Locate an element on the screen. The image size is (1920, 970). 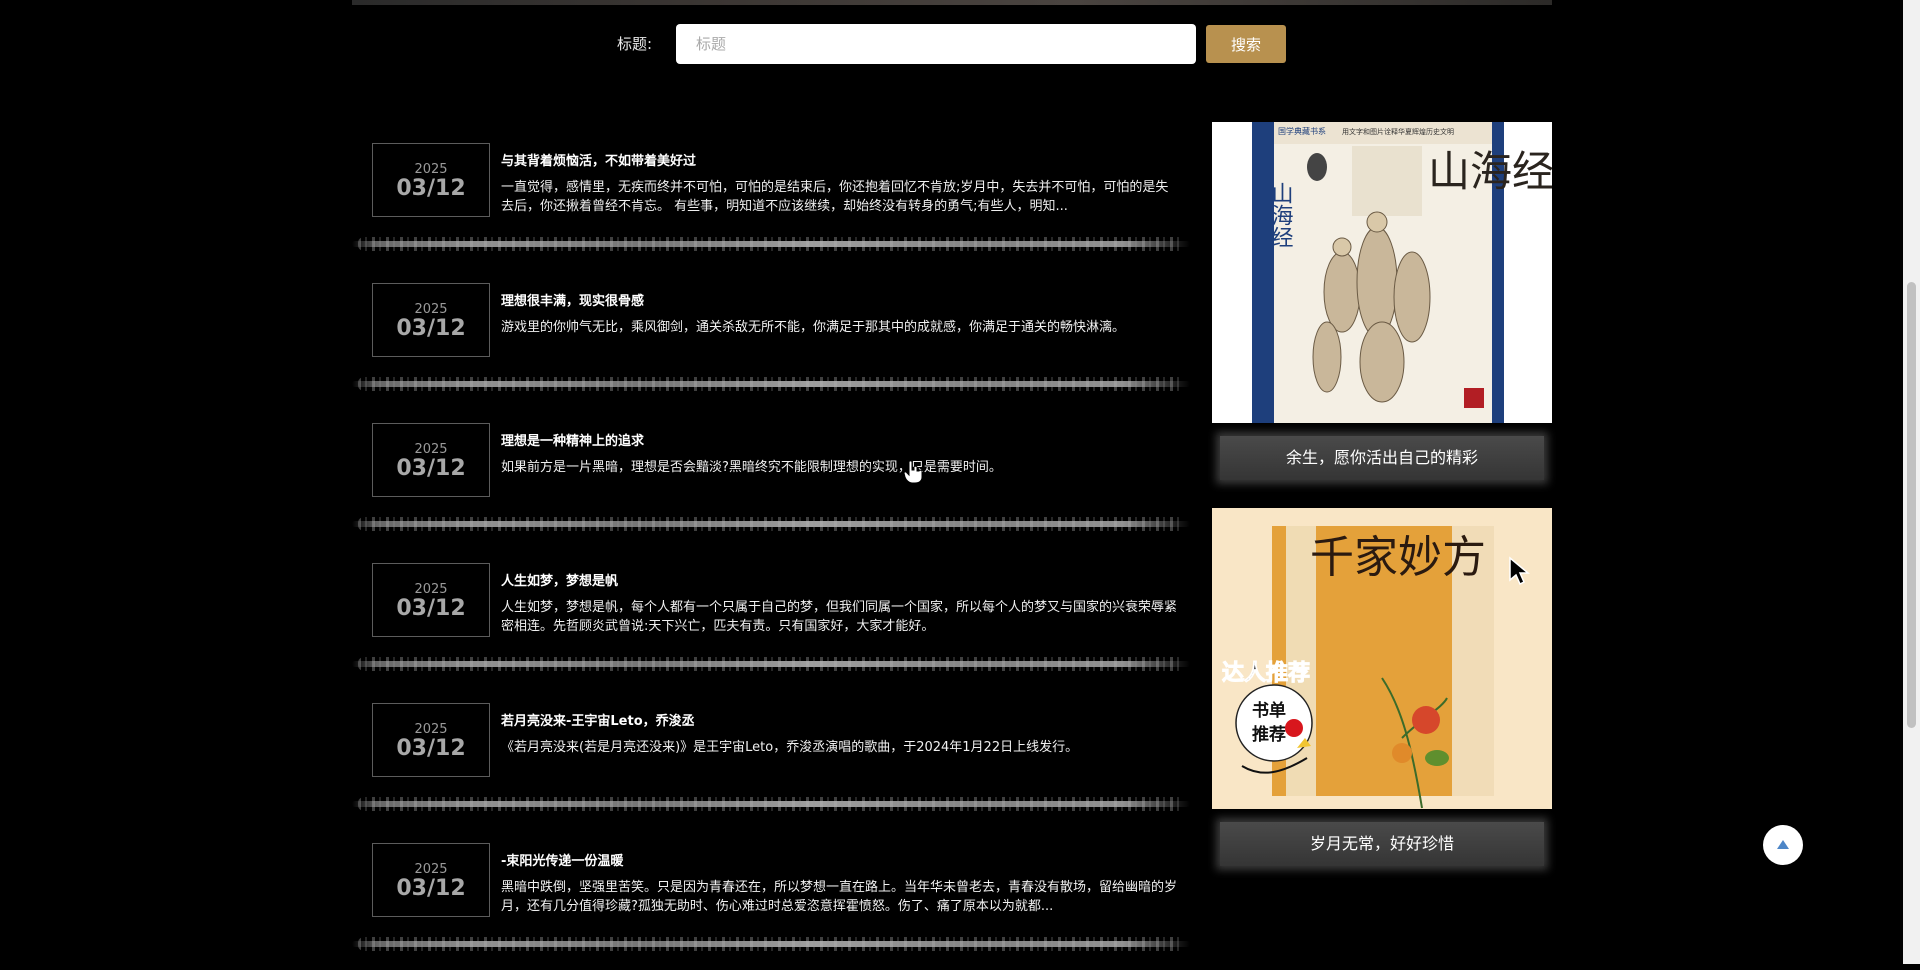
article-title-link: 与其背着烦恼活，不如带着美好过 is located at coordinates (841, 159).